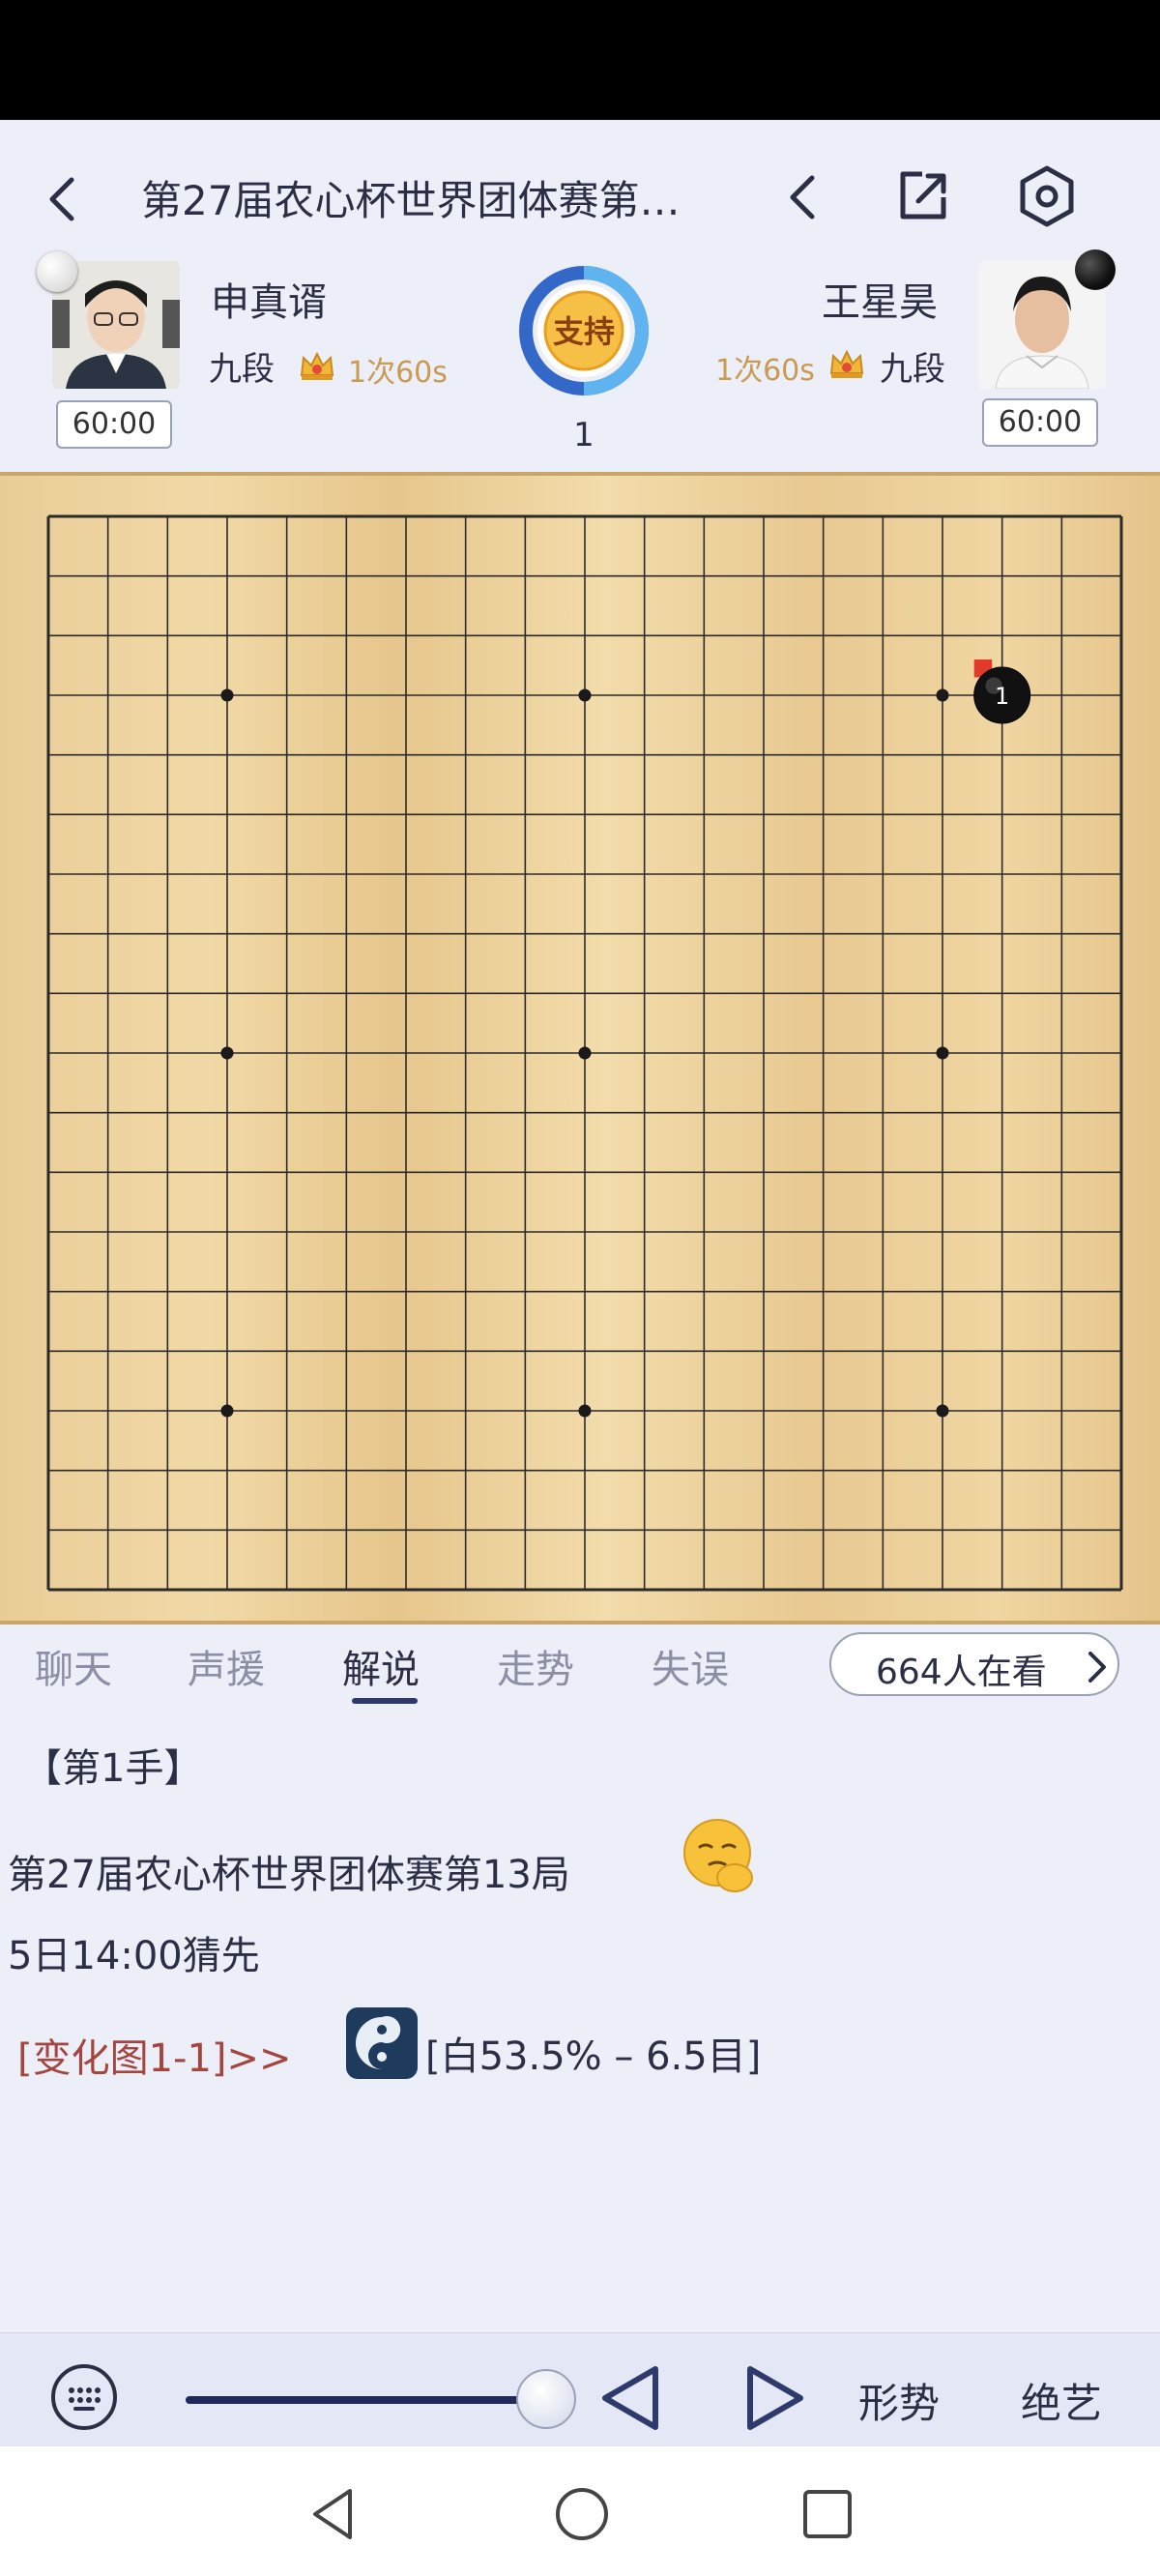 This screenshot has width=1160, height=2576. Describe the element at coordinates (289, 1875) in the screenshot. I see `event-line: 第27届农心杯世界团体赛第13局` at that location.